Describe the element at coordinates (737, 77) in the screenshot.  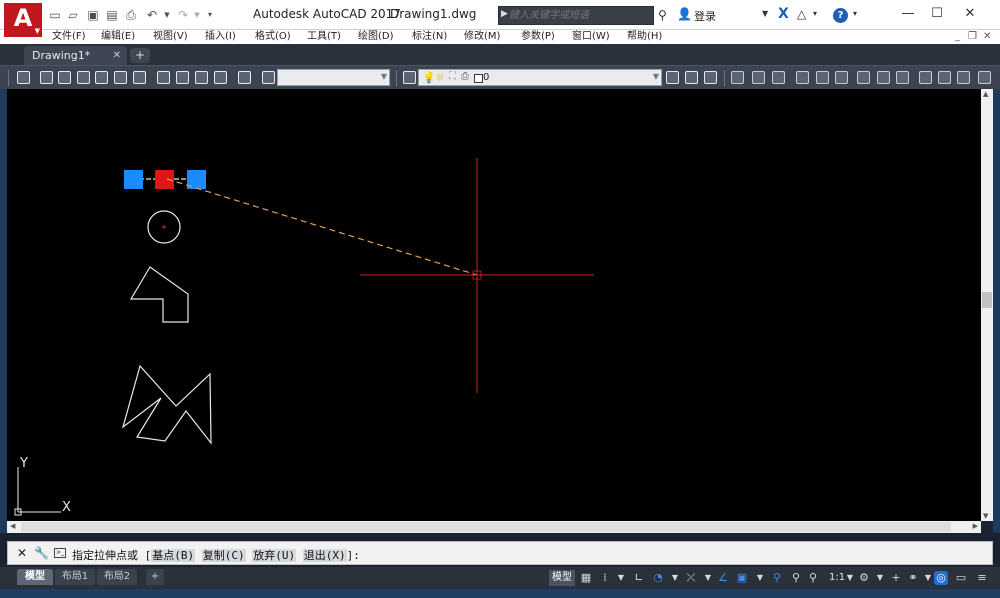
I see `dim-linear-icon` at that location.